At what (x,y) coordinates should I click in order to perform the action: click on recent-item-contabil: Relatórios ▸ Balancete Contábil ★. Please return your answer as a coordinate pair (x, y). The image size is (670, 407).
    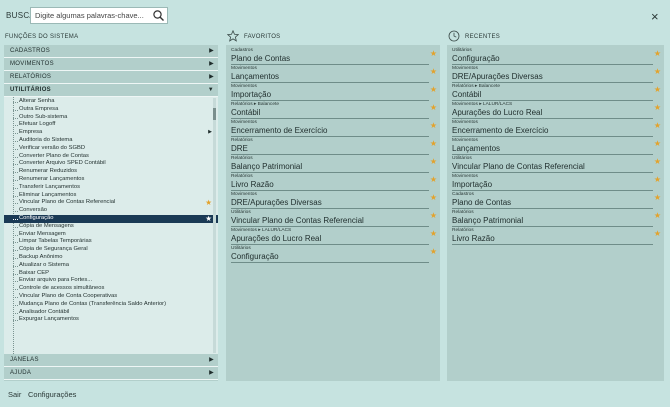
    Looking at the image, I should click on (556, 92).